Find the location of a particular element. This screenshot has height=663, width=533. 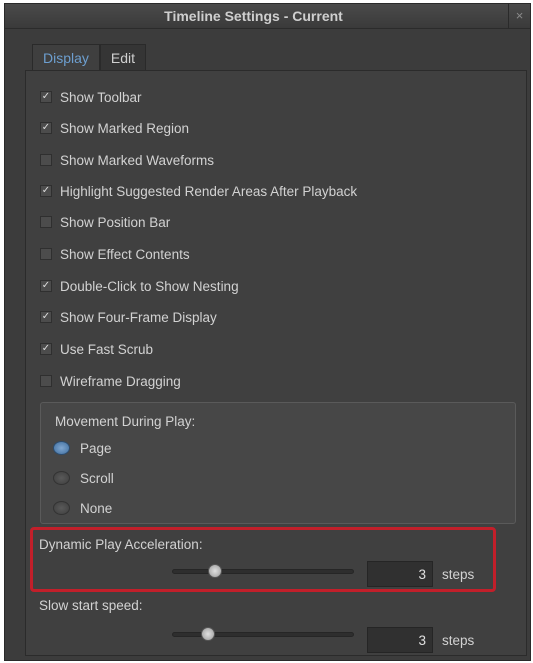

four-frame-display-label: Show Four-Frame Display is located at coordinates (138, 317).